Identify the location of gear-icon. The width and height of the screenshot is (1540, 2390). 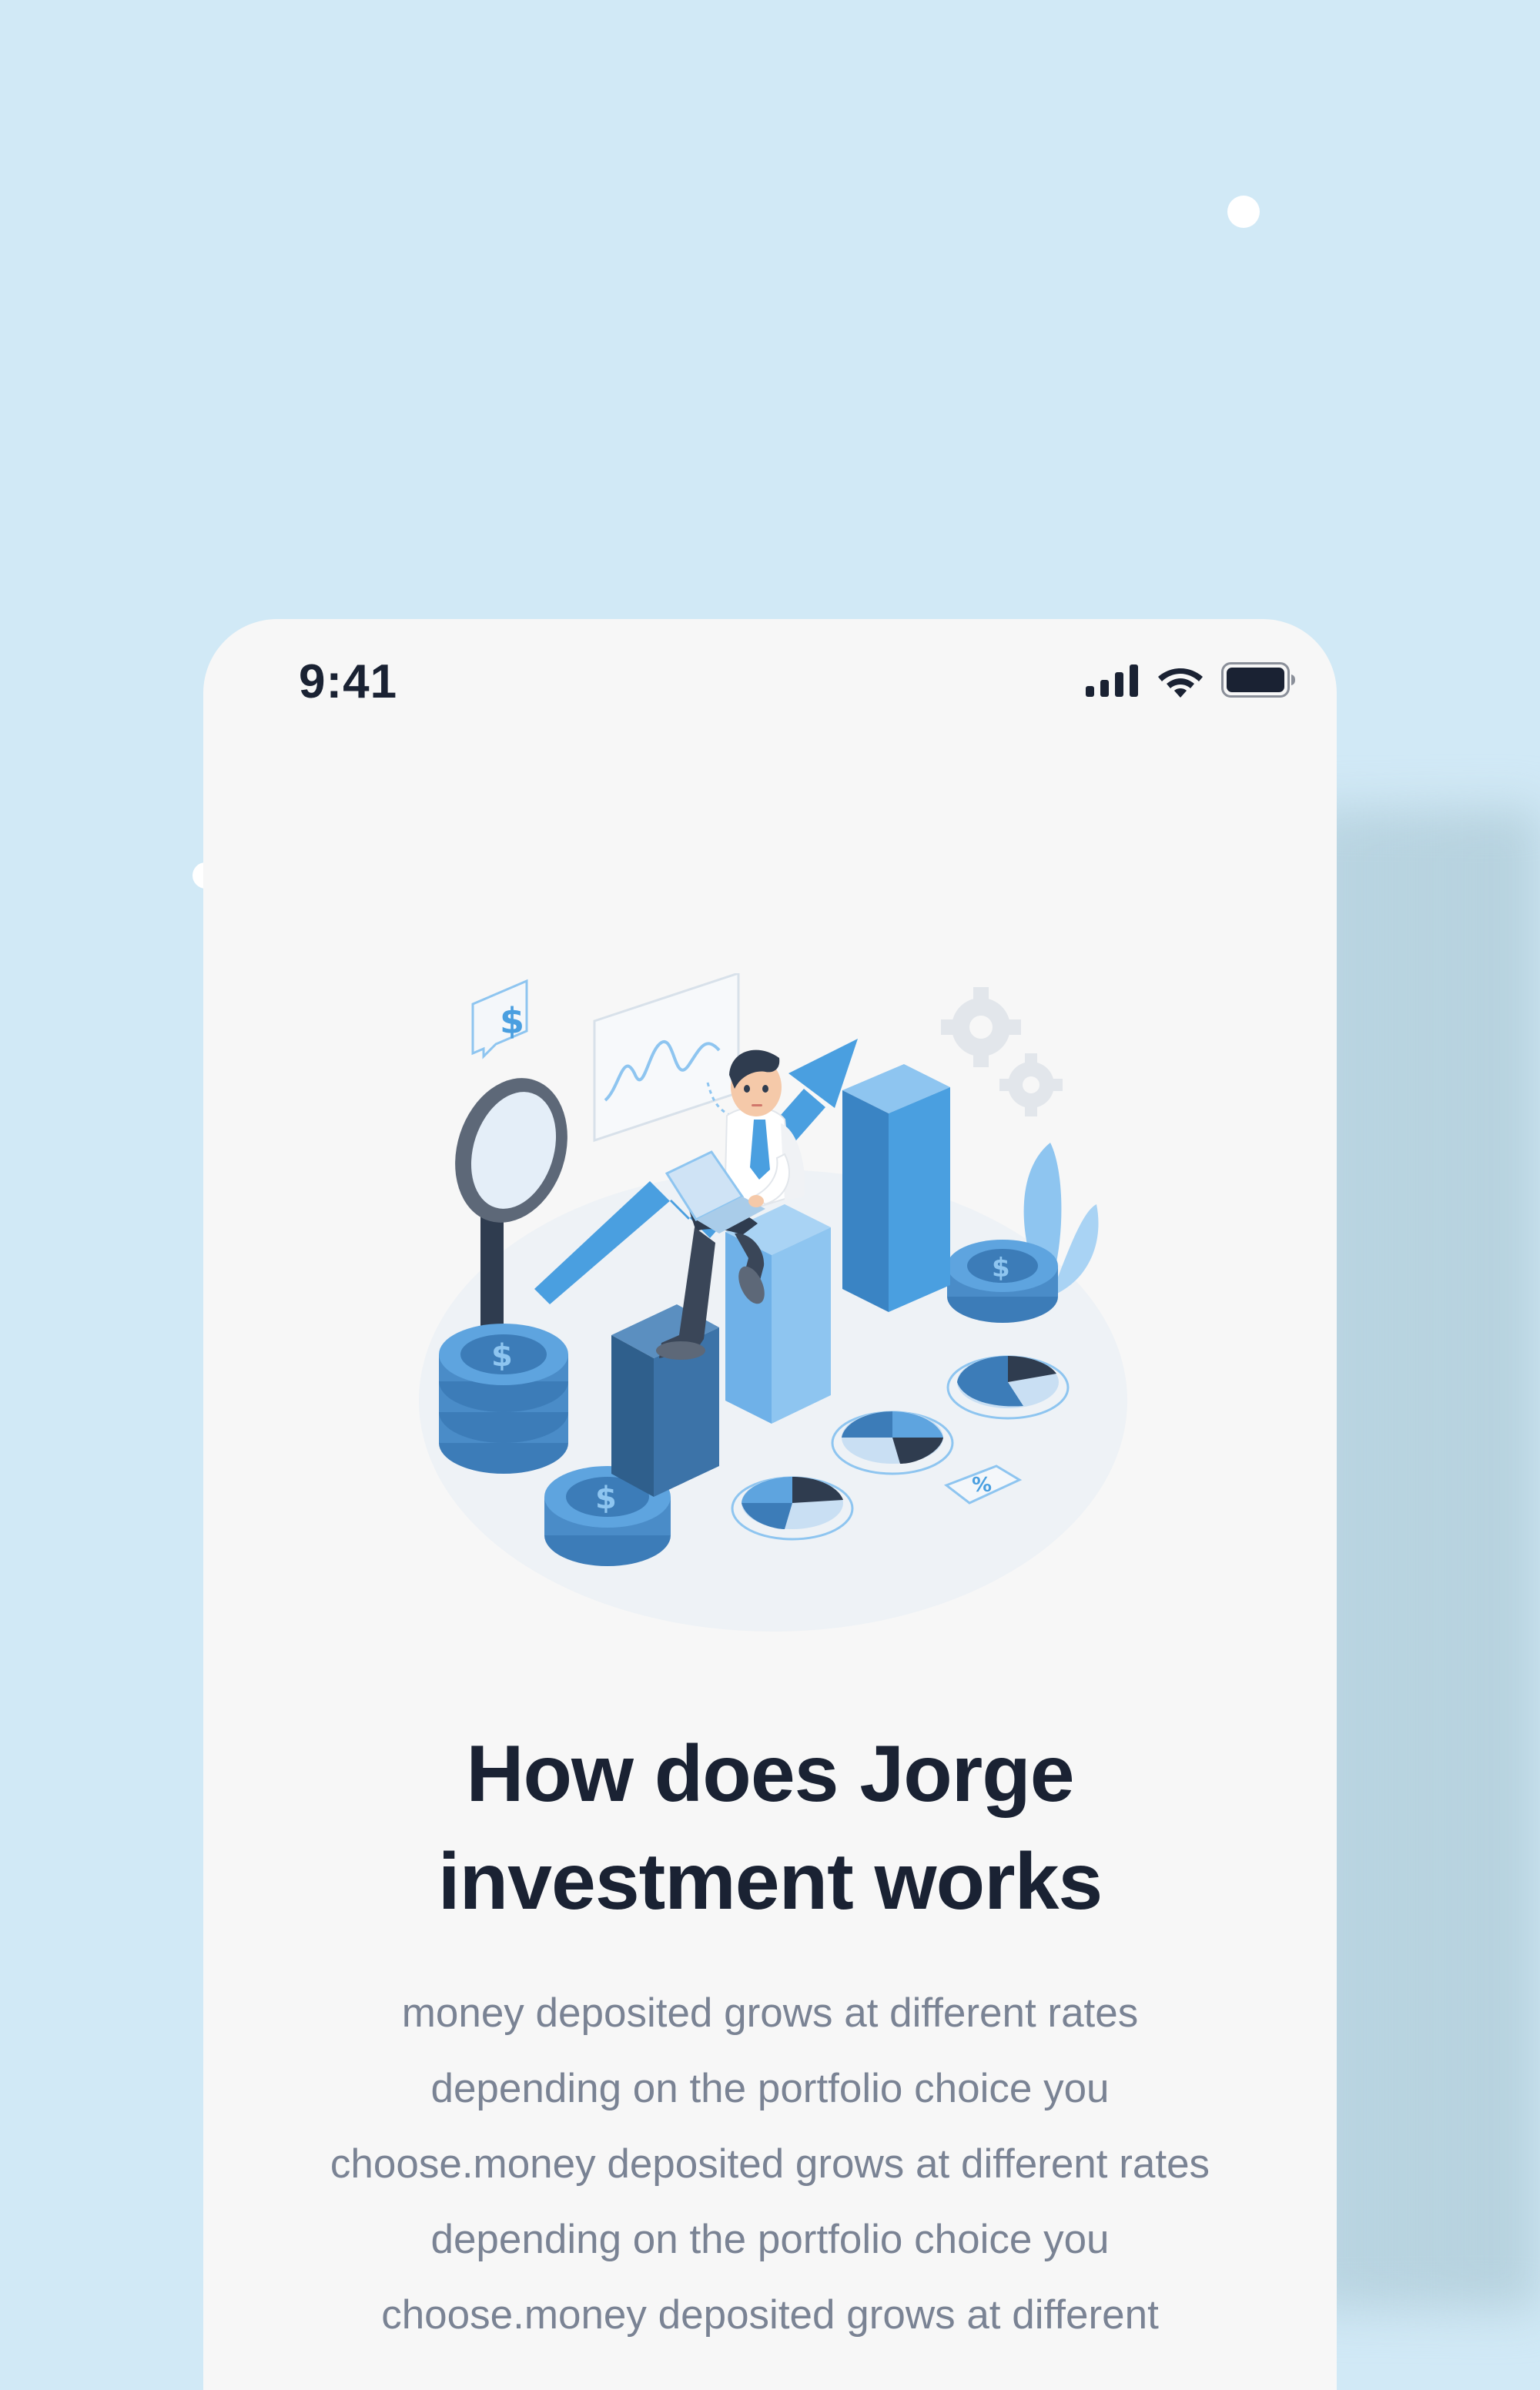
(1002, 1051).